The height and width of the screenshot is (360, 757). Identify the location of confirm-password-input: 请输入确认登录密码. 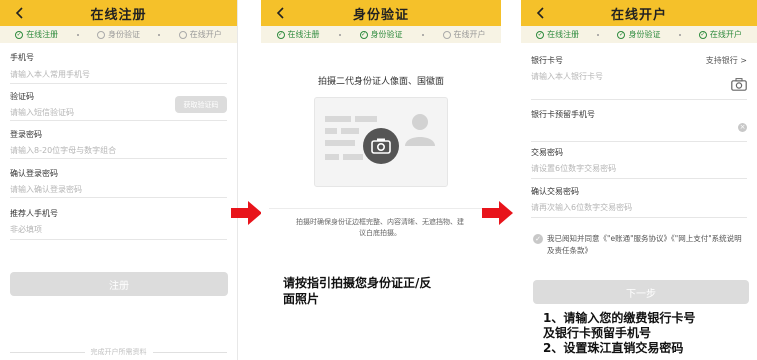
(46, 189).